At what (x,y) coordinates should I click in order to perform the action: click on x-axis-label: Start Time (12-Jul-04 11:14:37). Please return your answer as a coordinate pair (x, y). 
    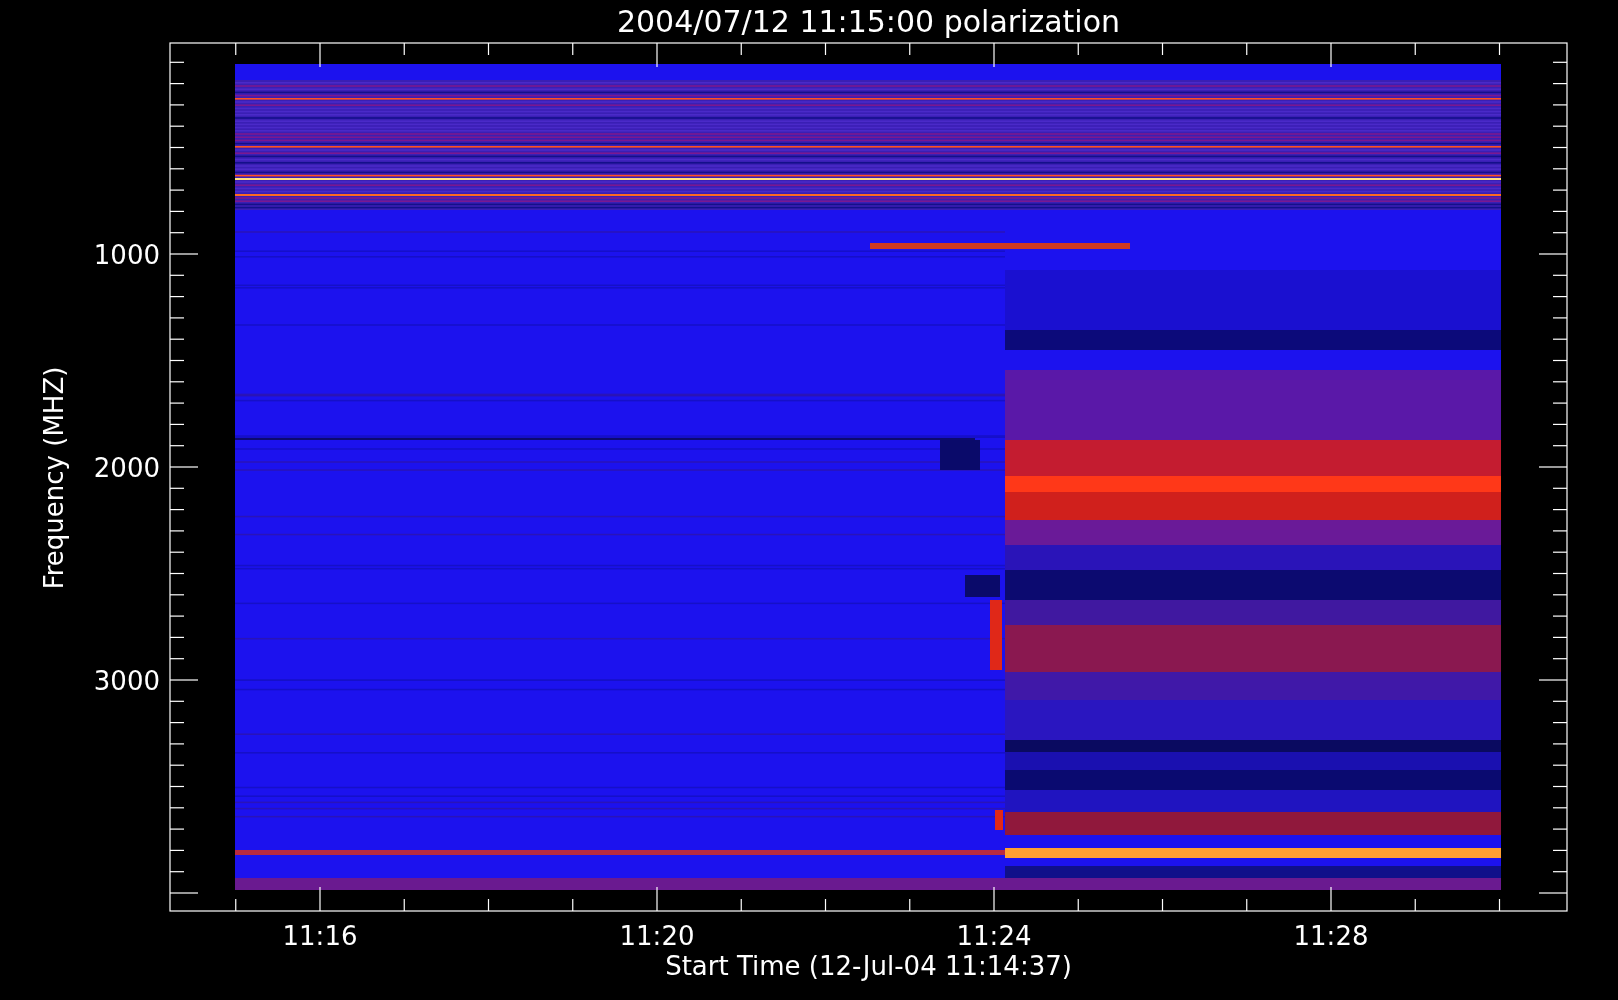
    Looking at the image, I should click on (868, 966).